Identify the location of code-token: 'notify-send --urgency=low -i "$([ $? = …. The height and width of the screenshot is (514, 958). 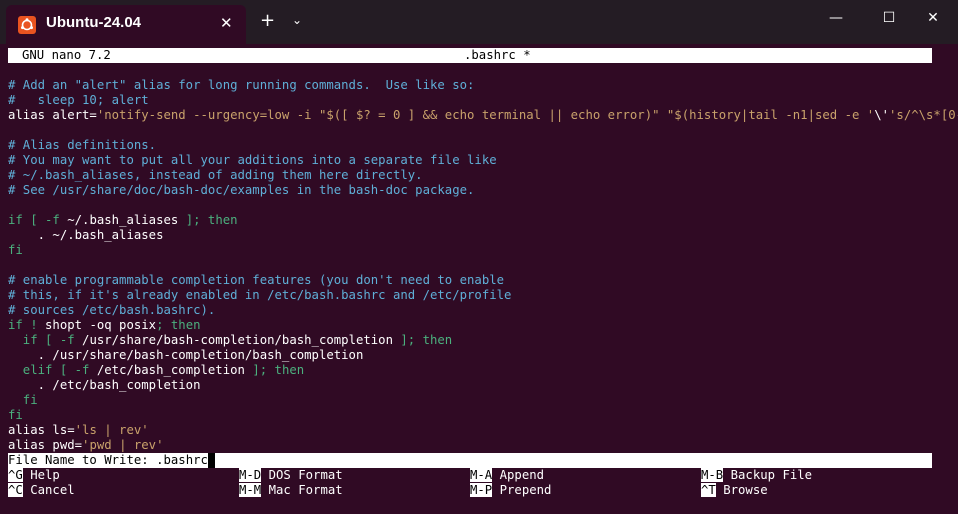
(485, 115).